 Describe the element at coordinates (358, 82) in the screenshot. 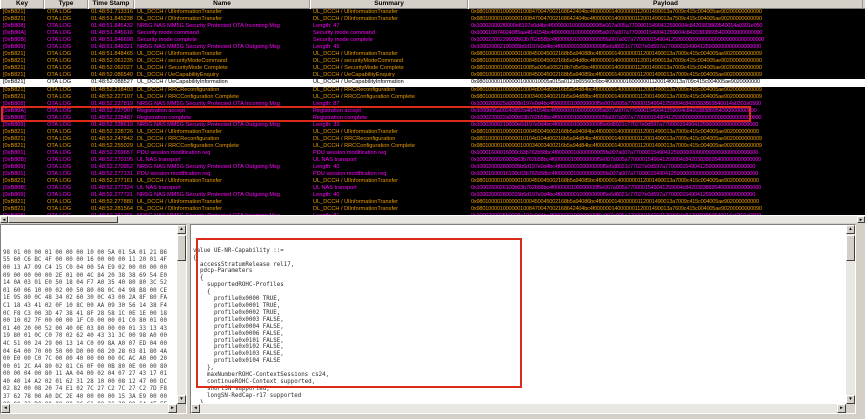

I see `row-summary: UL_DCCH / UeCapabilityInformation` at that location.